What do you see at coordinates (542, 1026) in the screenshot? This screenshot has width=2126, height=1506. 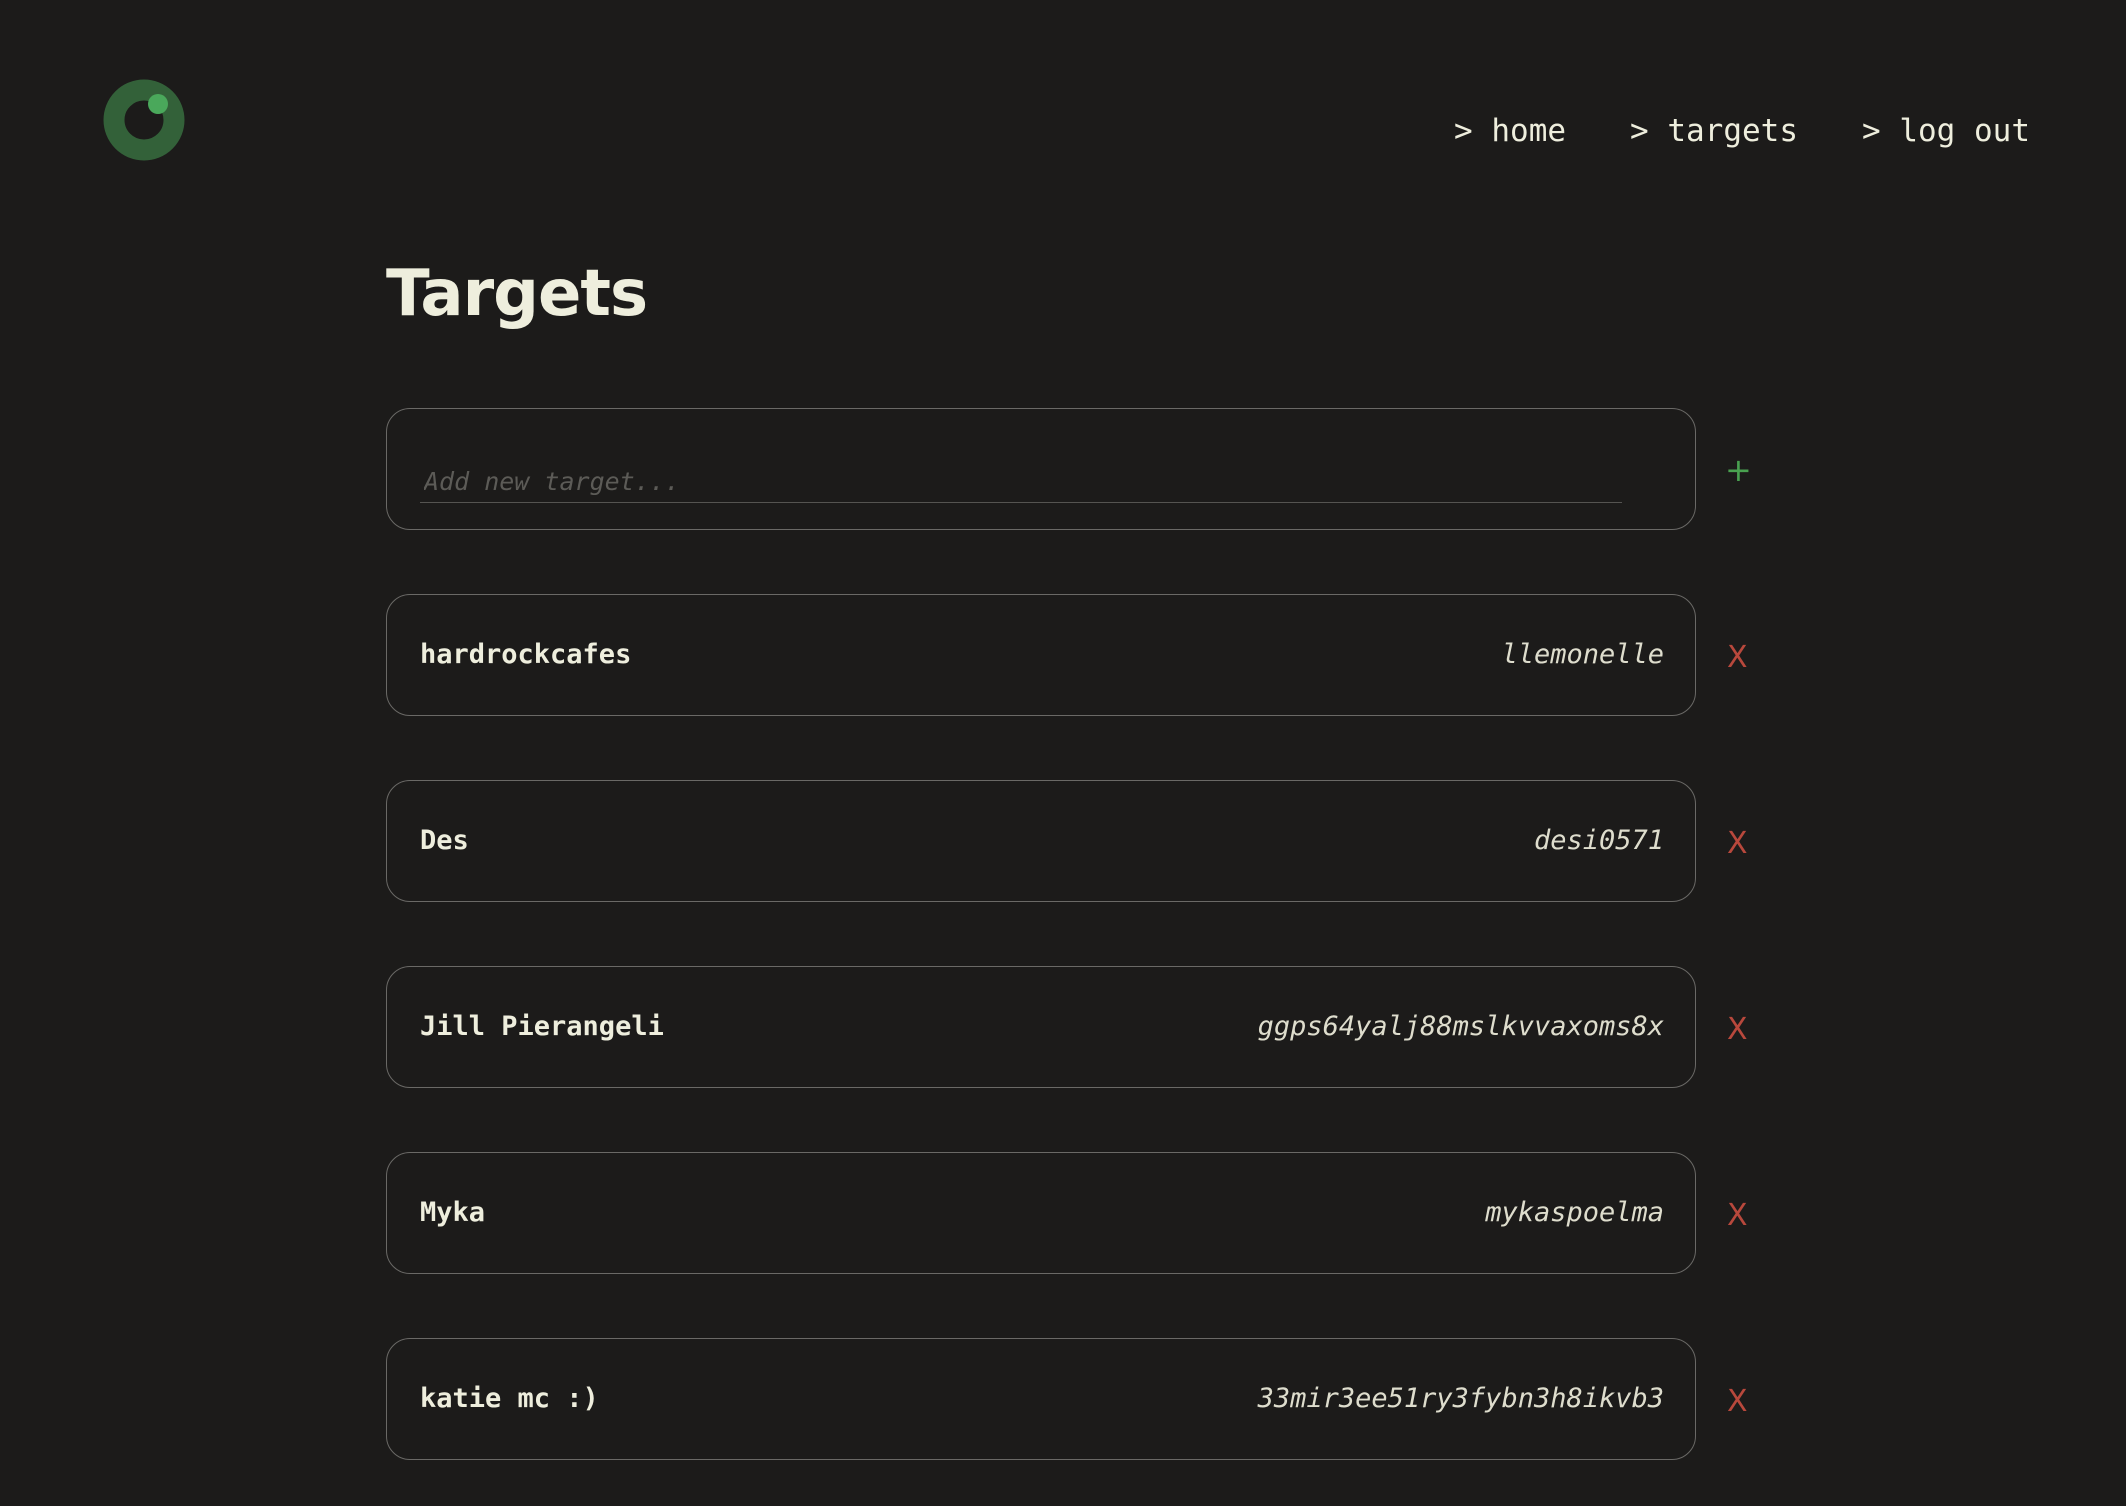 I see `target-name: Jill Pierangeli` at bounding box center [542, 1026].